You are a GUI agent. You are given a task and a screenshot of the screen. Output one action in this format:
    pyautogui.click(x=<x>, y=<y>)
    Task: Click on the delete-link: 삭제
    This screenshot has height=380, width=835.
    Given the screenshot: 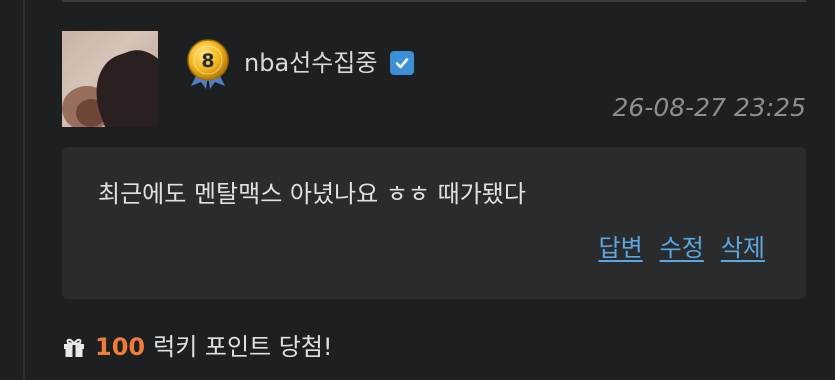 What is the action you would take?
    pyautogui.click(x=743, y=248)
    